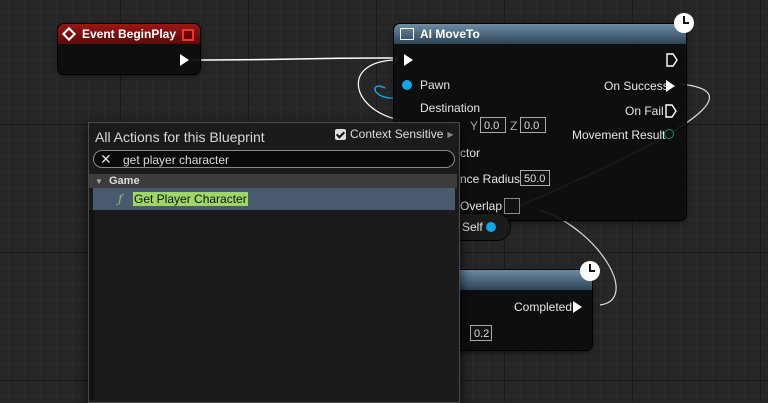 This screenshot has width=768, height=403. What do you see at coordinates (669, 134) in the screenshot?
I see `movement-result-pin` at bounding box center [669, 134].